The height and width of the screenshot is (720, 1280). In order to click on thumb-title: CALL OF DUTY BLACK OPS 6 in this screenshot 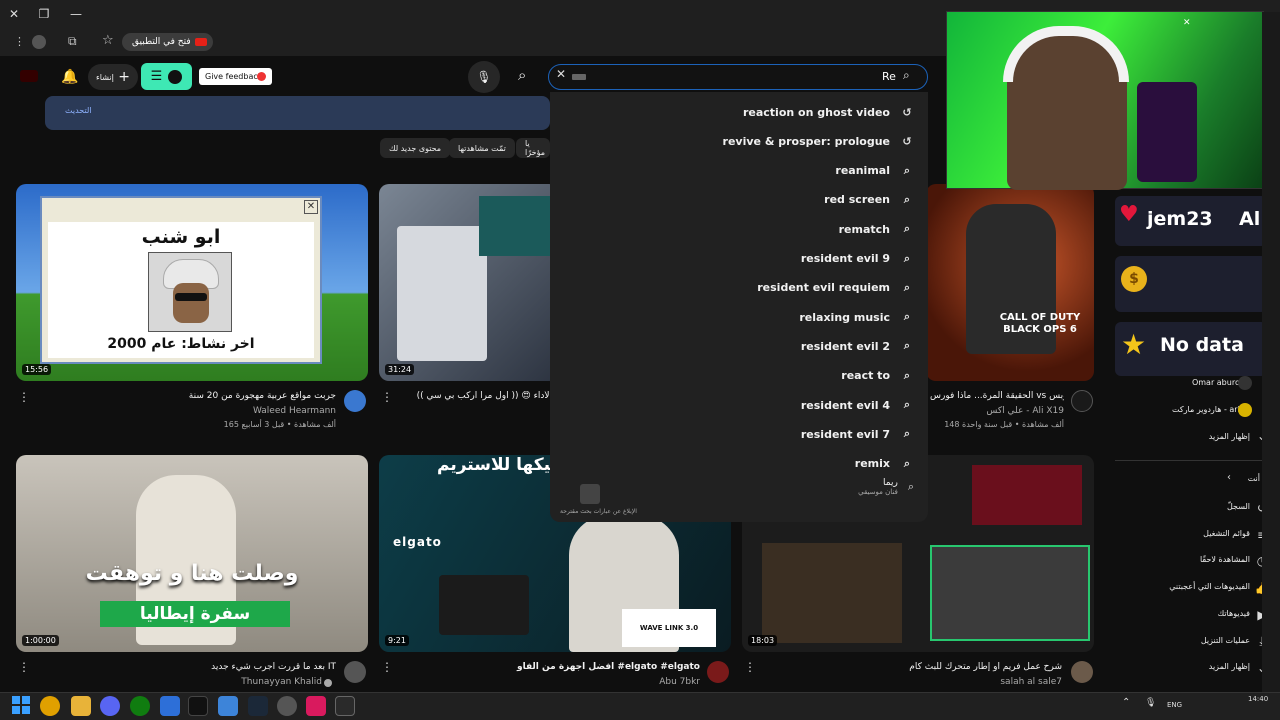, I will do `click(1040, 323)`.